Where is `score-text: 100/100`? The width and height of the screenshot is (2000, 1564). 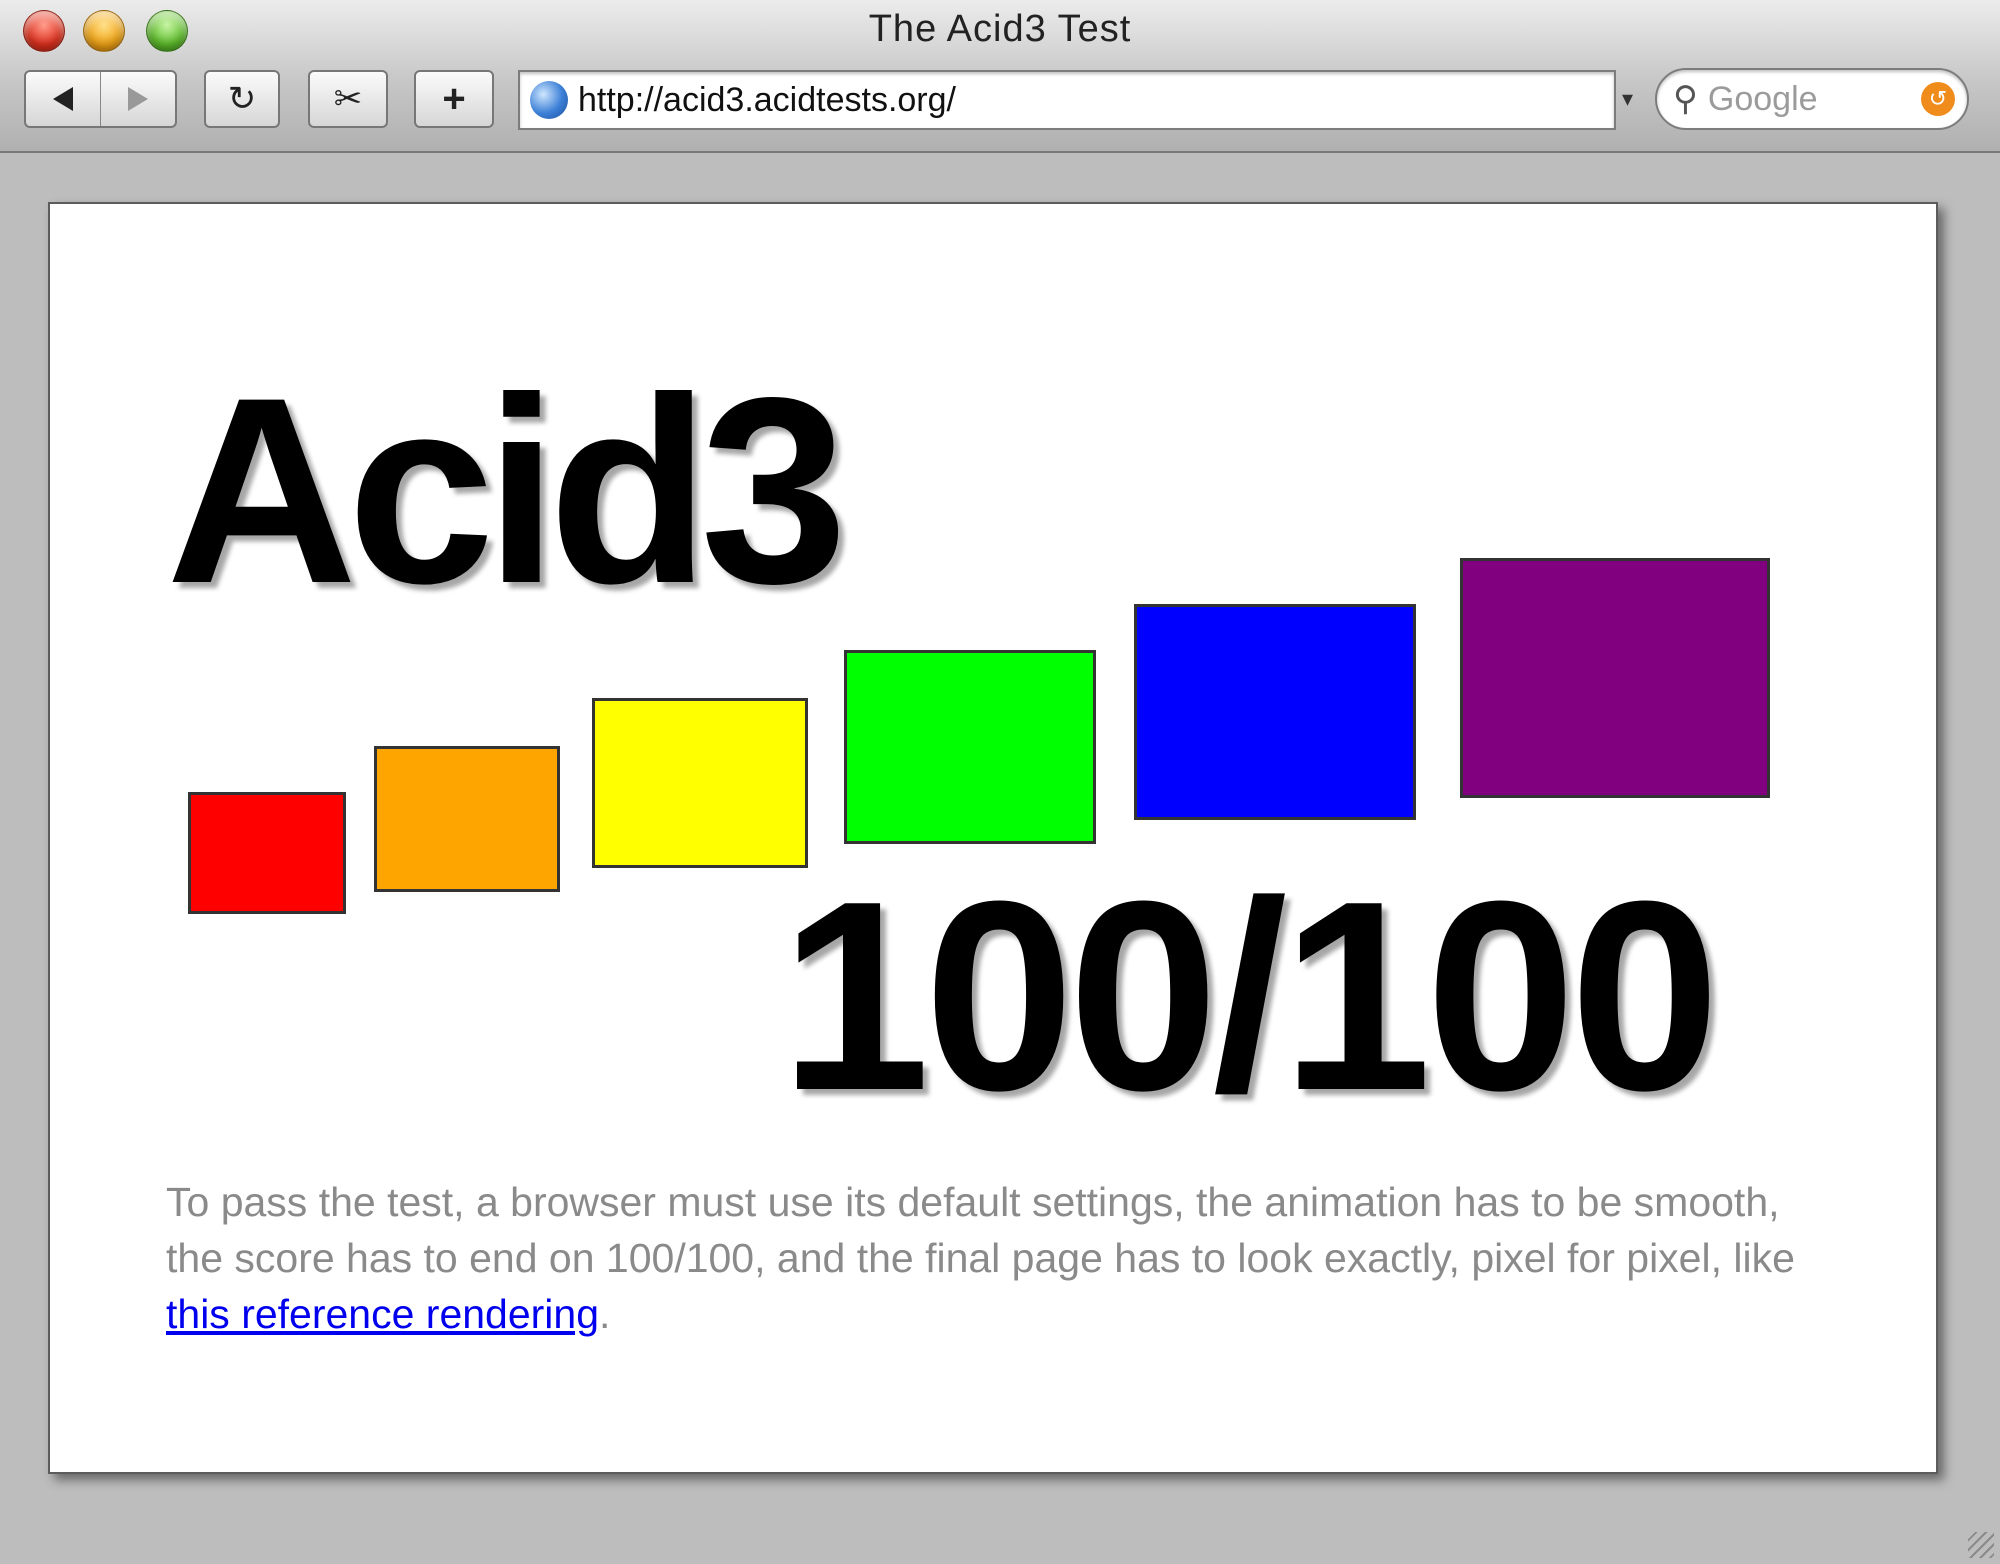
score-text: 100/100 is located at coordinates (1250, 996).